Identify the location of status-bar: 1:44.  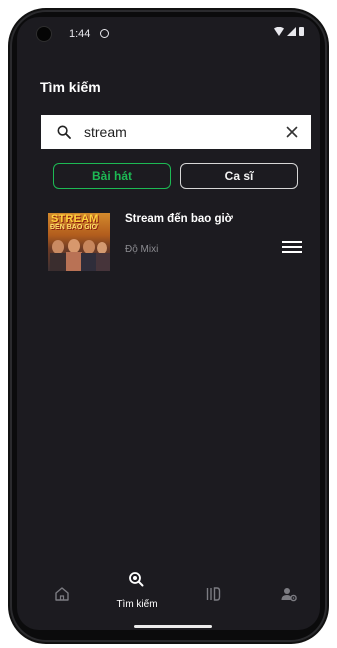
(168, 32).